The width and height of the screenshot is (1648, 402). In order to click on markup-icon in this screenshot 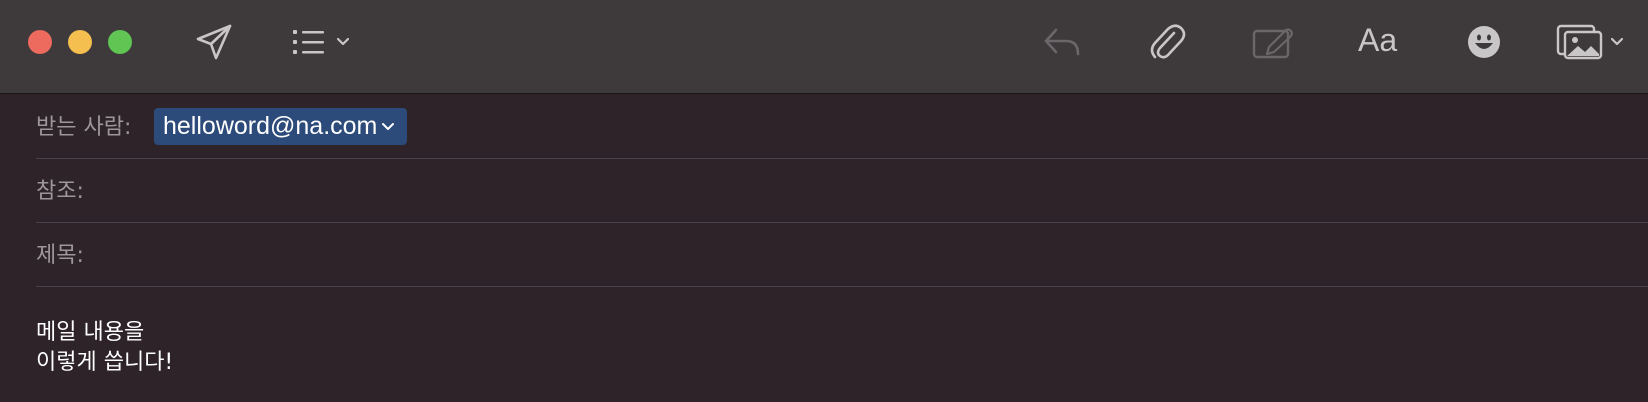, I will do `click(1272, 43)`.